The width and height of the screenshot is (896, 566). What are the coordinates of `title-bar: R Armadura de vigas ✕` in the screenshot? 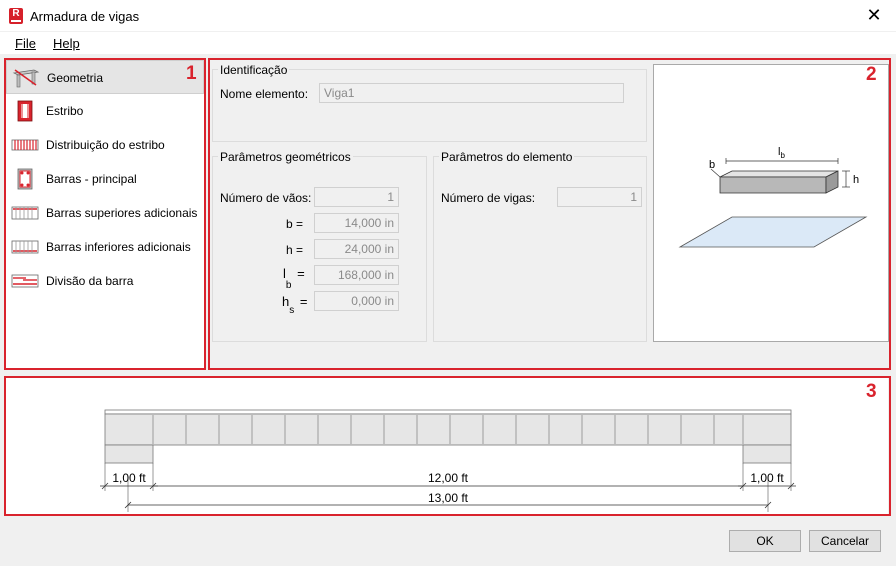 It's located at (448, 16).